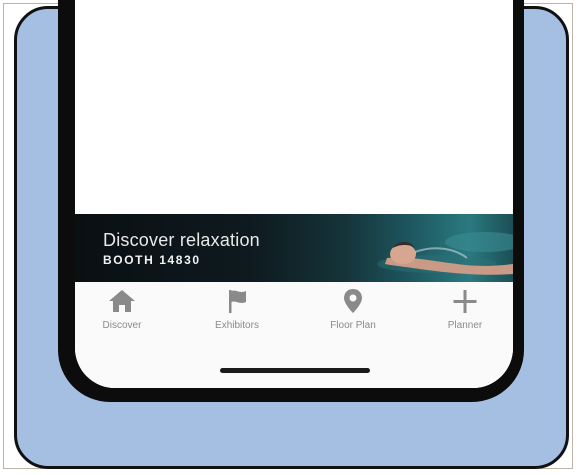 The image size is (581, 475). What do you see at coordinates (465, 325) in the screenshot?
I see `tab-label-planner: Planner` at bounding box center [465, 325].